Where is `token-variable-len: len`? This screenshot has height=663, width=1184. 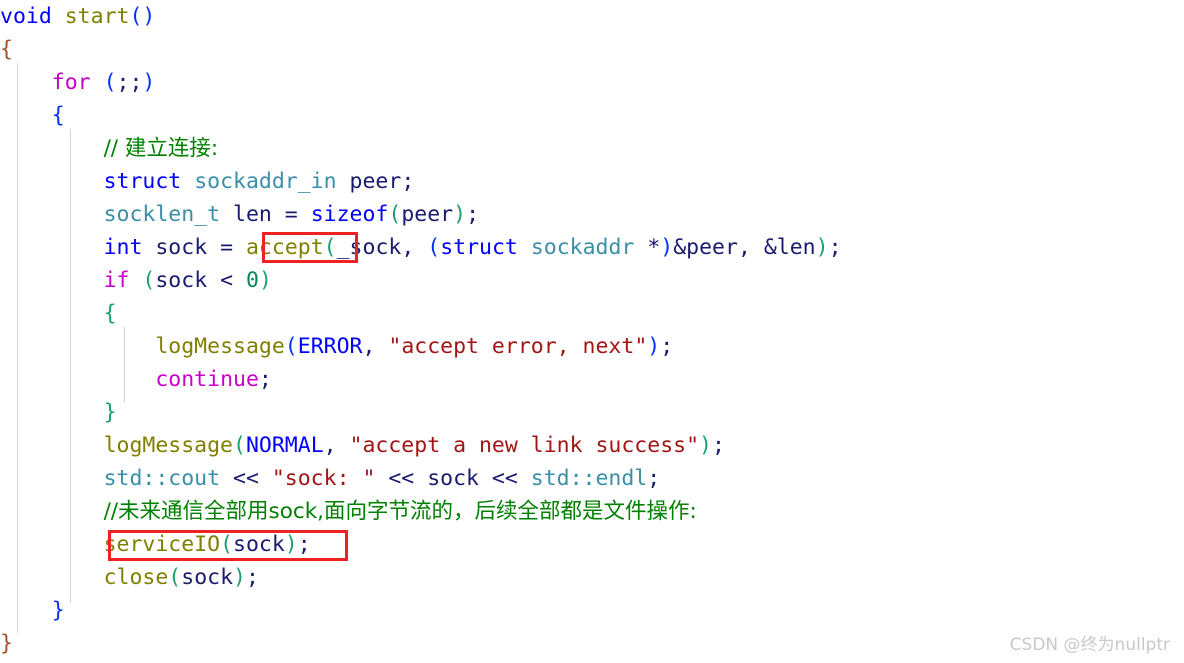
token-variable-len: len is located at coordinates (252, 214).